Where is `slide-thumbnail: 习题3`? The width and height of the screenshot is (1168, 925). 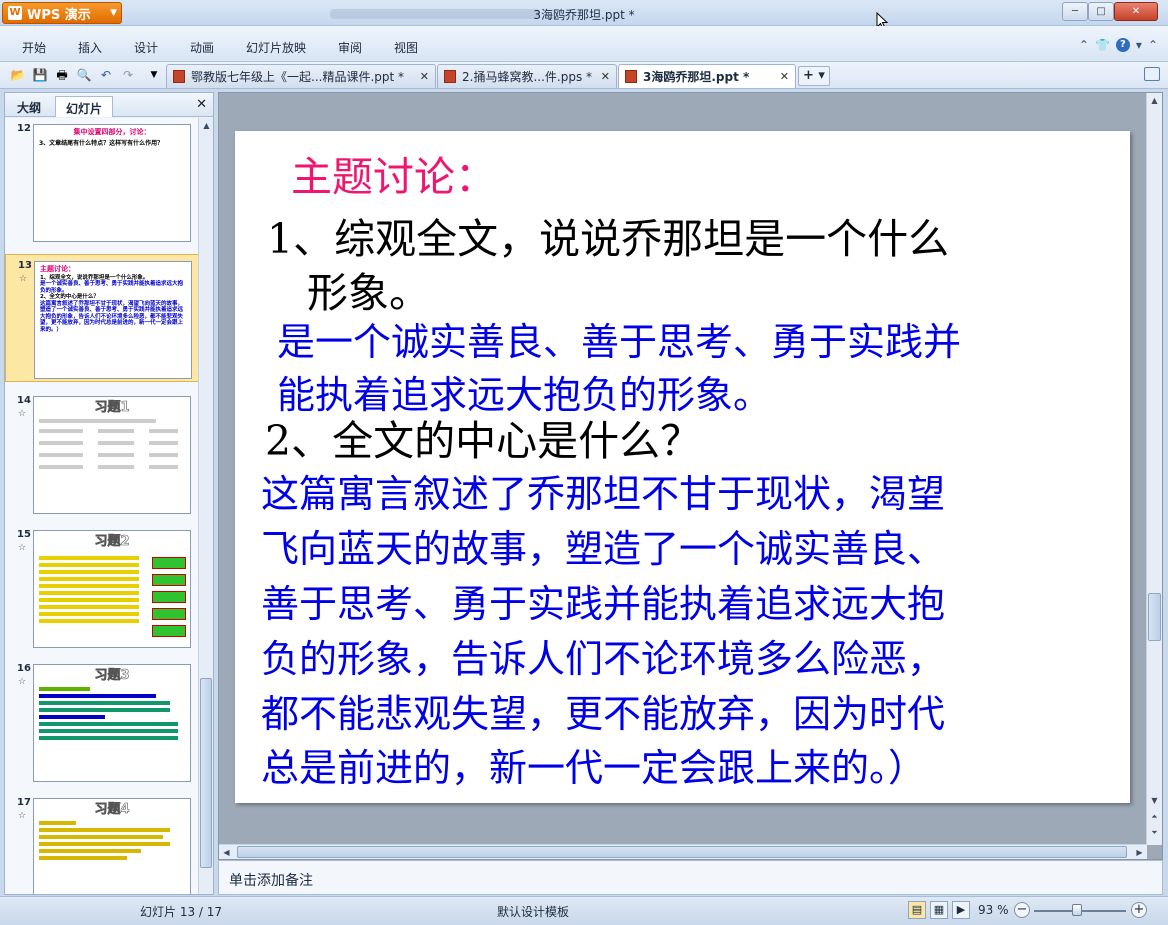
slide-thumbnail: 习题3 is located at coordinates (112, 723).